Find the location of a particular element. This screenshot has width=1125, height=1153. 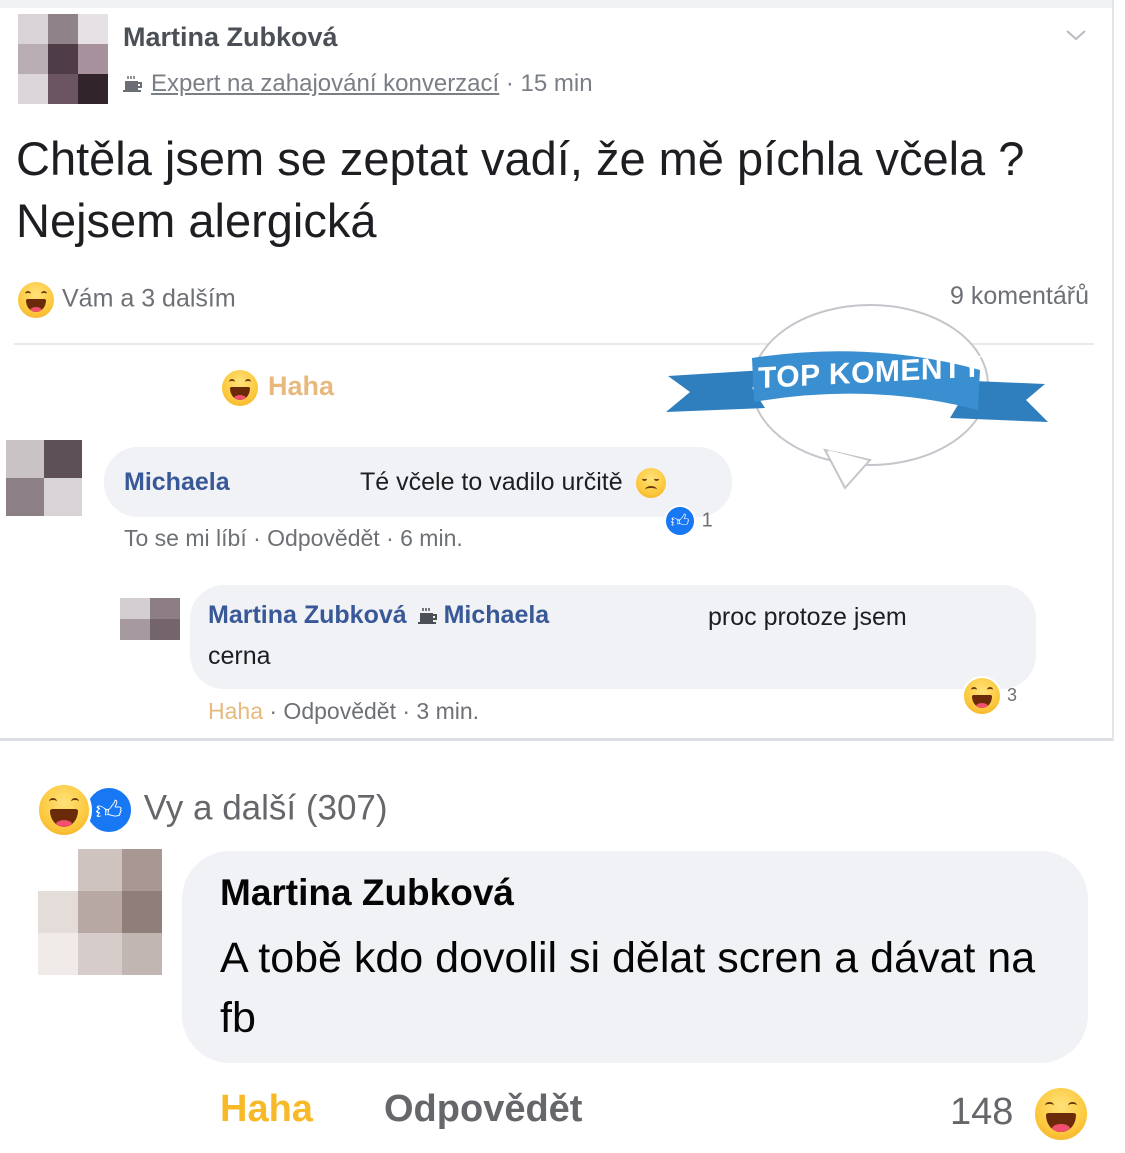

logo-graphic is located at coordinates (857, 397).